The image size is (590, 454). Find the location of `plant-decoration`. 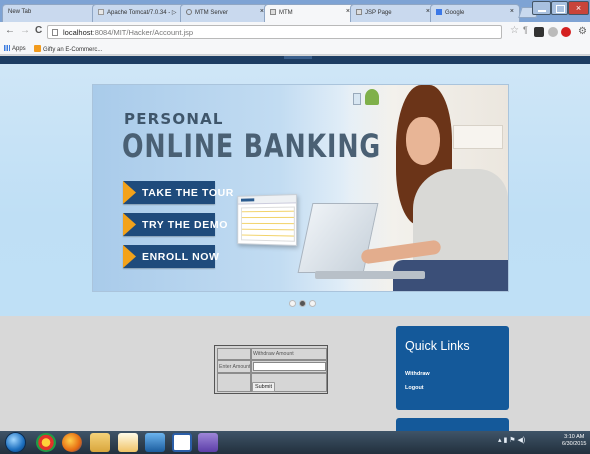

plant-decoration is located at coordinates (372, 97).